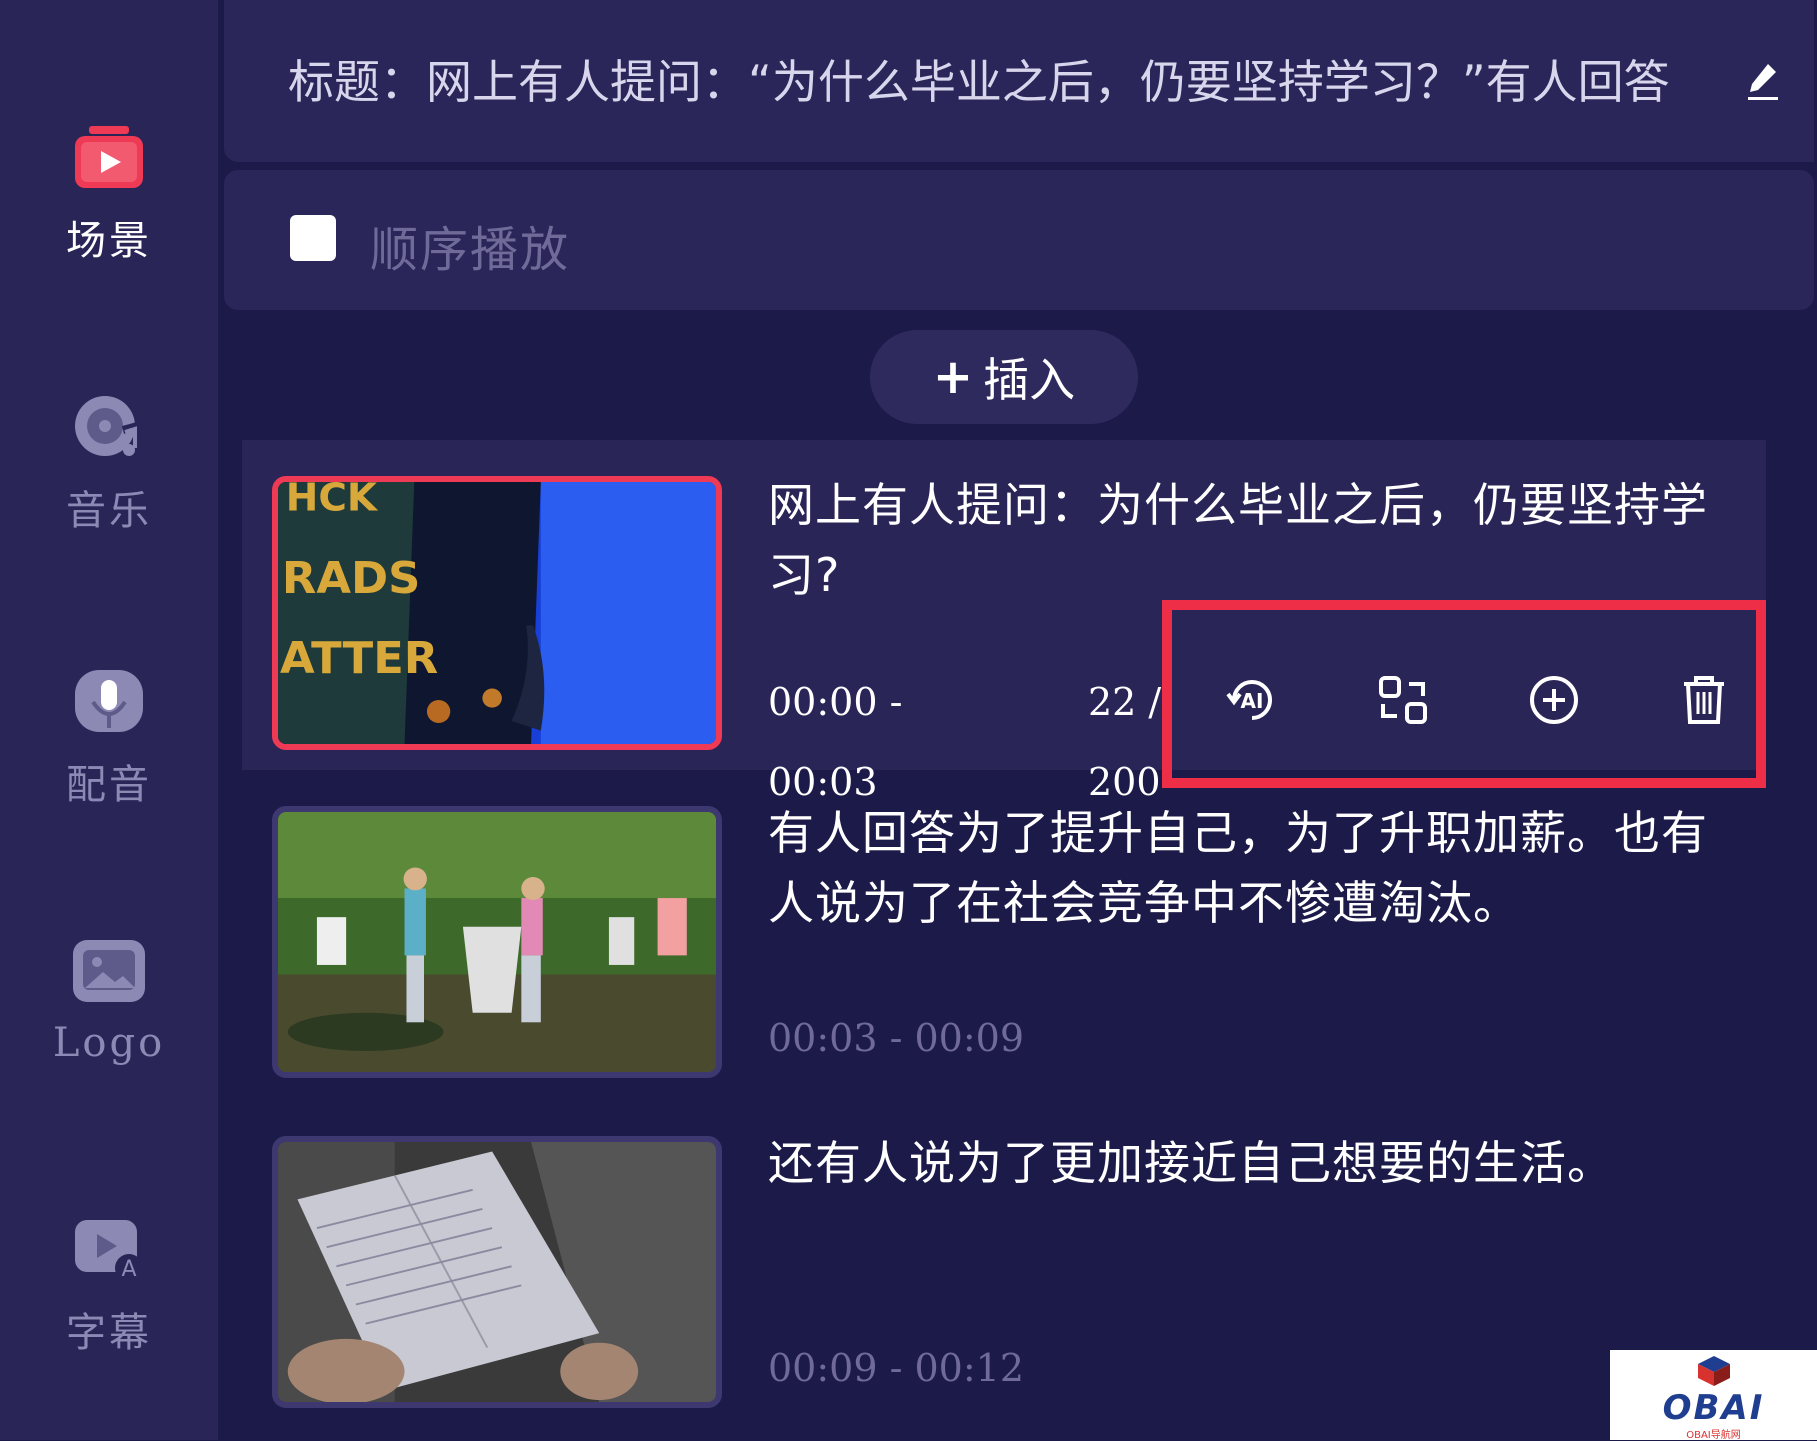 The height and width of the screenshot is (1441, 1817). Describe the element at coordinates (1248, 1163) in the screenshot. I see `scene-subtitle: 还有人说为了更加接近自己想要的生活。` at that location.